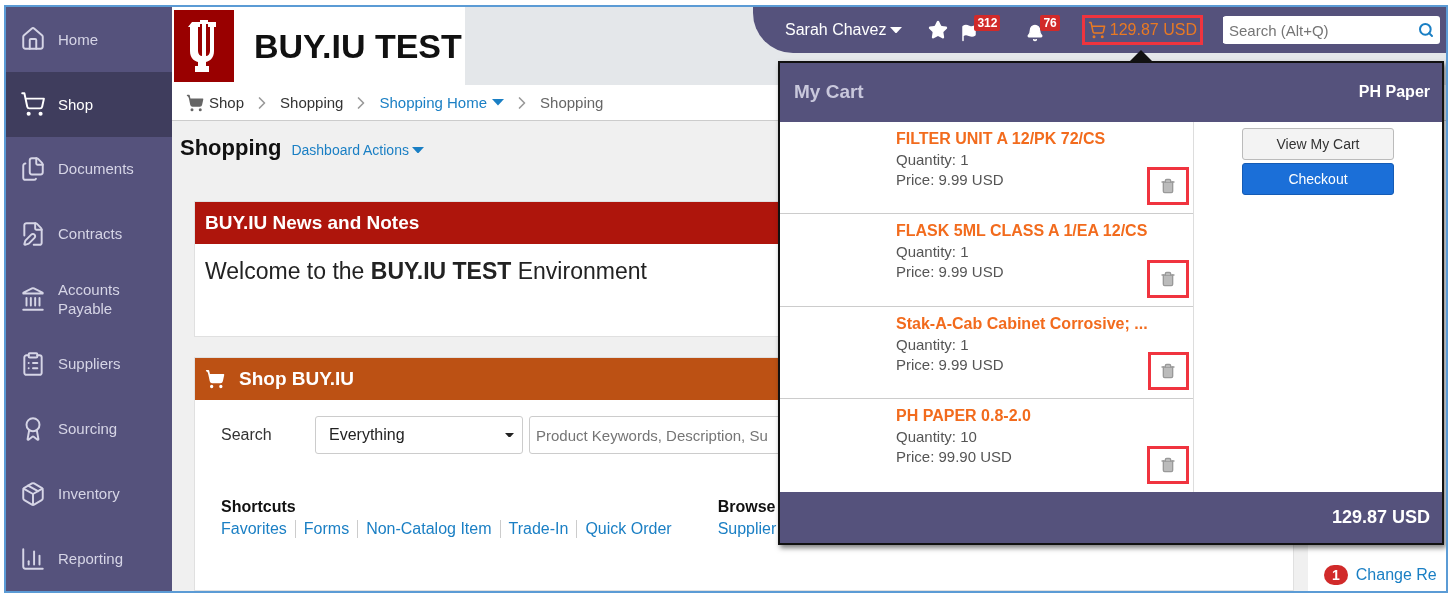  I want to click on shortcuts-heading: Shortcuts, so click(259, 507).